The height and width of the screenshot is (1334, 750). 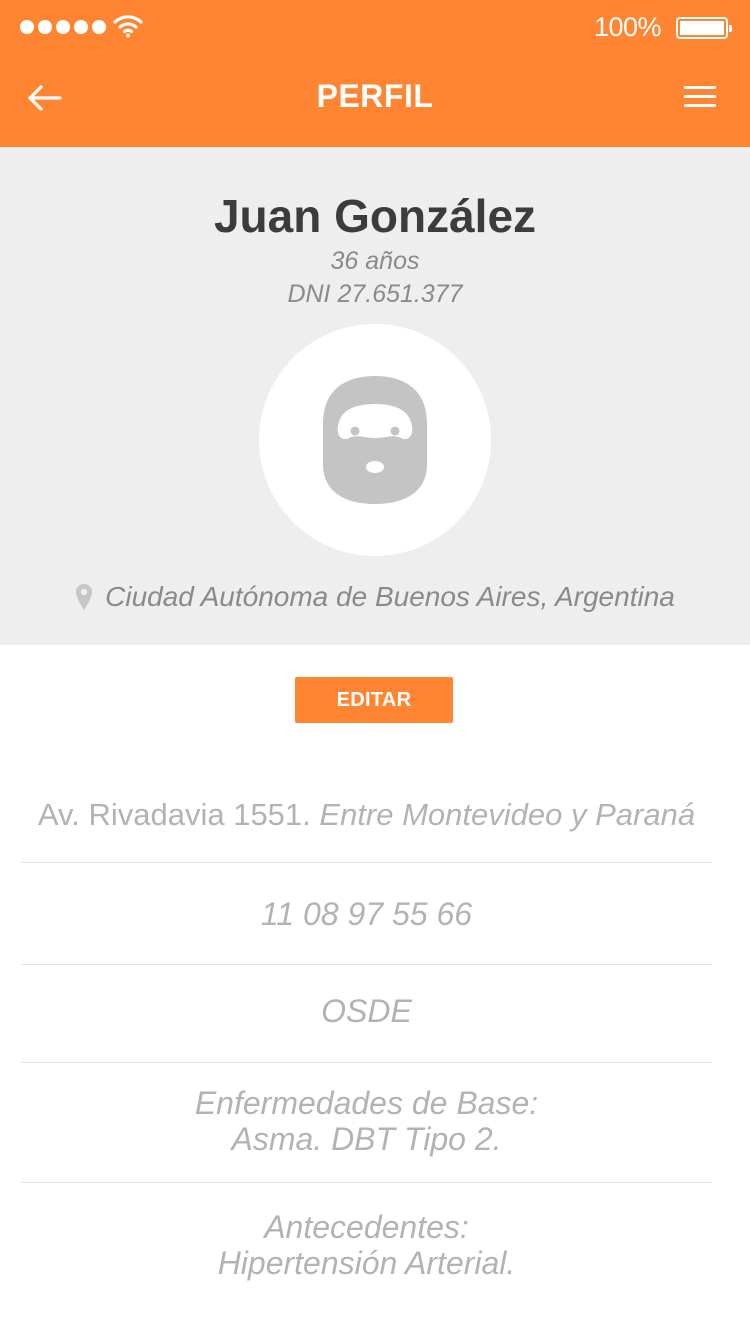 I want to click on phone-row: 11 08 97 55 66, so click(x=366, y=914).